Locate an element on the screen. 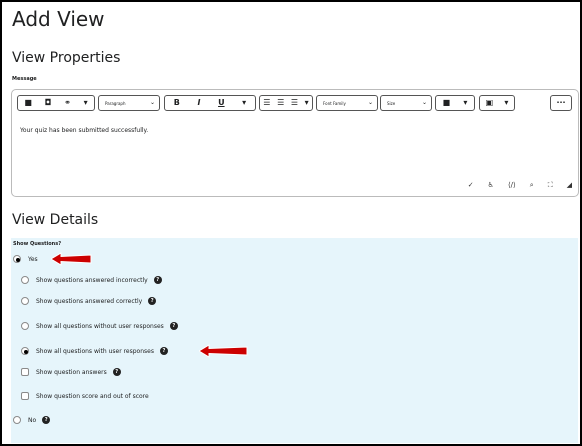 This screenshot has height=446, width=582. insert-stuff-toolbar-group: ▣ ▾ is located at coordinates (497, 103).